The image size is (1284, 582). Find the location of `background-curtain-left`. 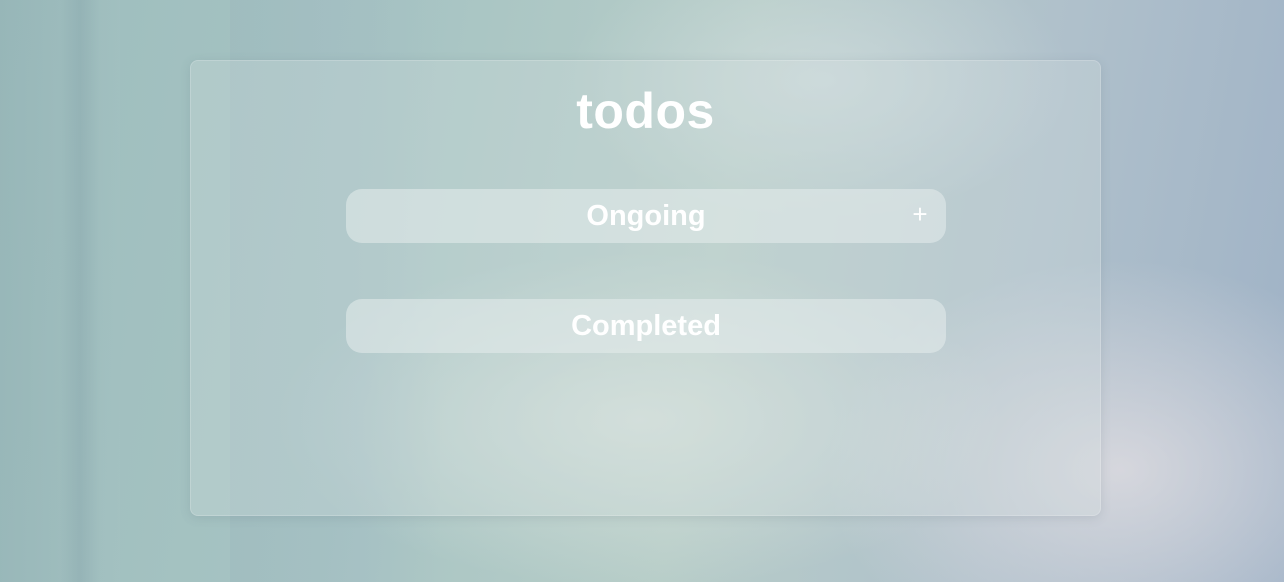

background-curtain-left is located at coordinates (60, 291).